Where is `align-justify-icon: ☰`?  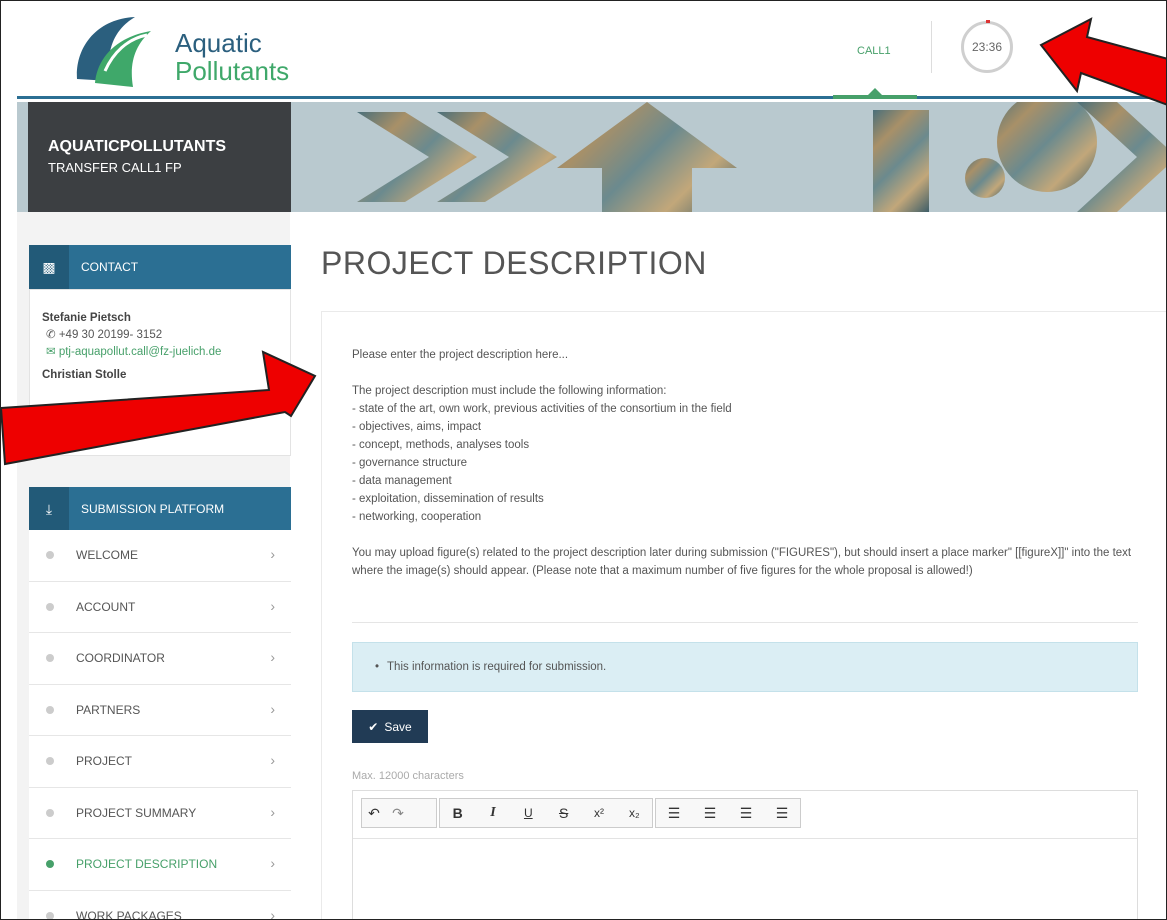
align-justify-icon: ☰ is located at coordinates (782, 813).